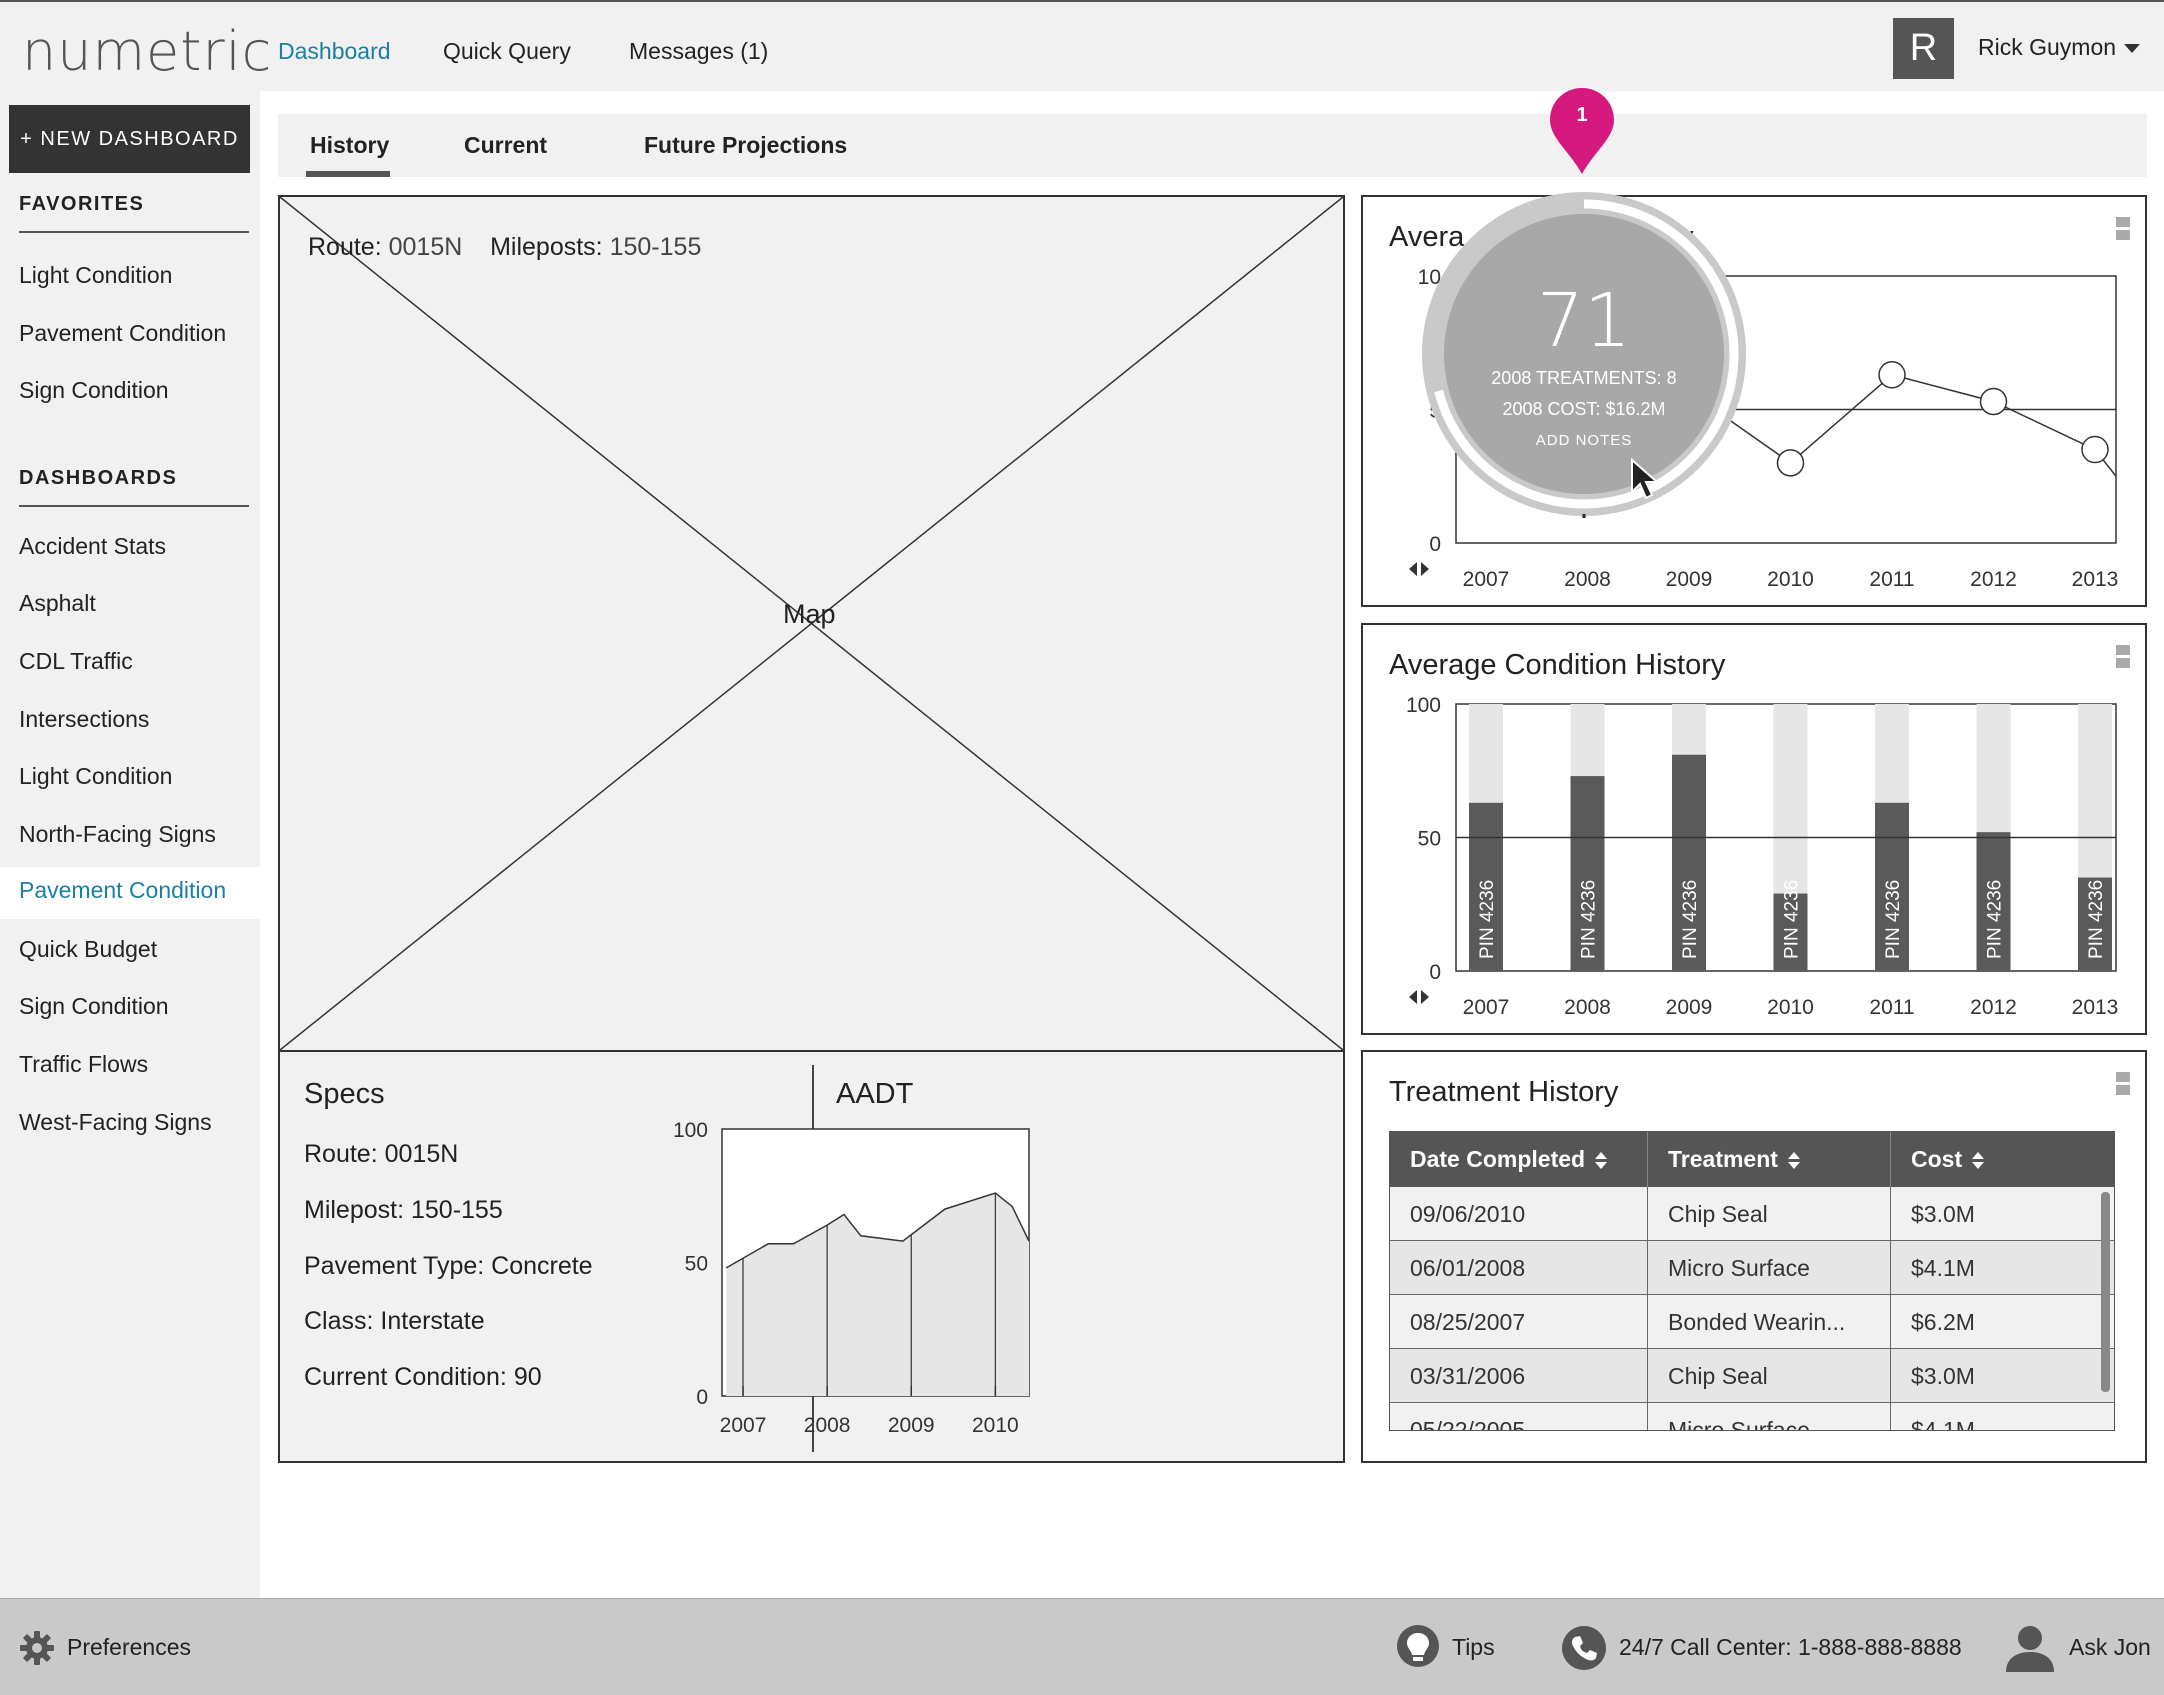 The height and width of the screenshot is (1695, 2164). I want to click on dashboard-item-sign-condition: Sign Condition, so click(130, 1006).